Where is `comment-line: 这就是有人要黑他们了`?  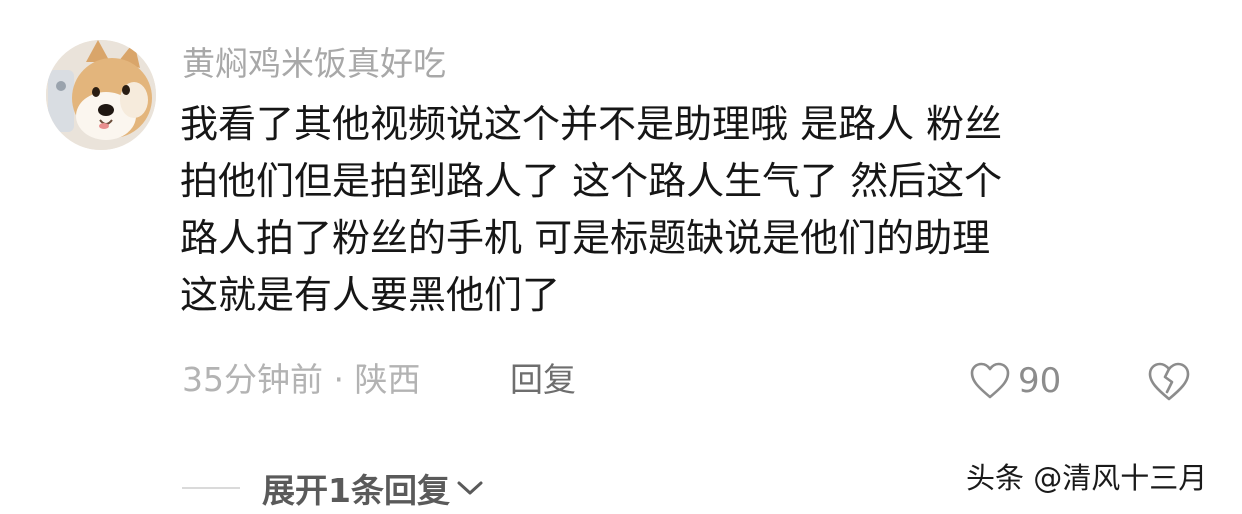
comment-line: 这就是有人要黑他们了 is located at coordinates (370, 295).